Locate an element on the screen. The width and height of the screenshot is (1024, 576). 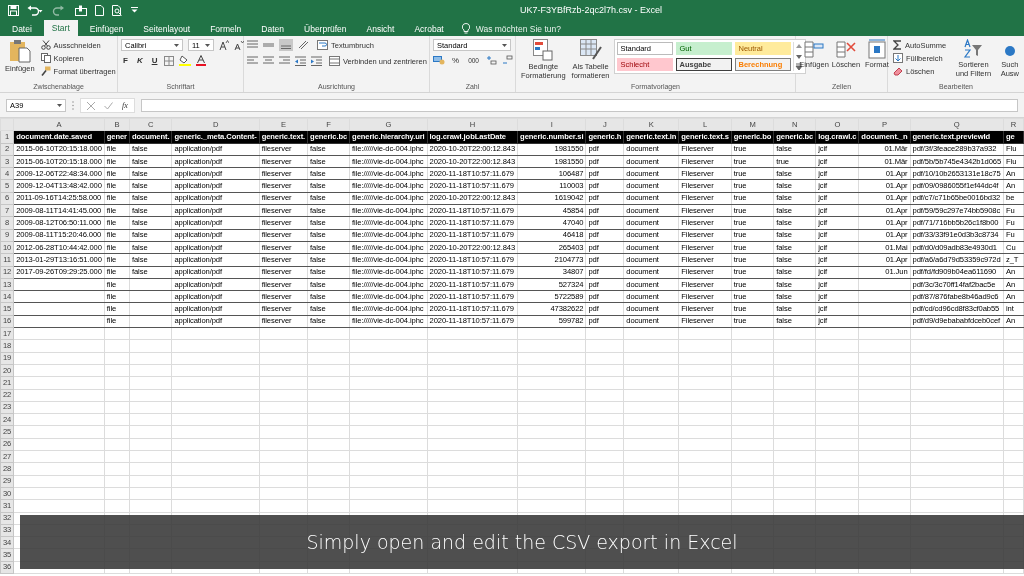
clipboard-icon is located at coordinates (19, 51).